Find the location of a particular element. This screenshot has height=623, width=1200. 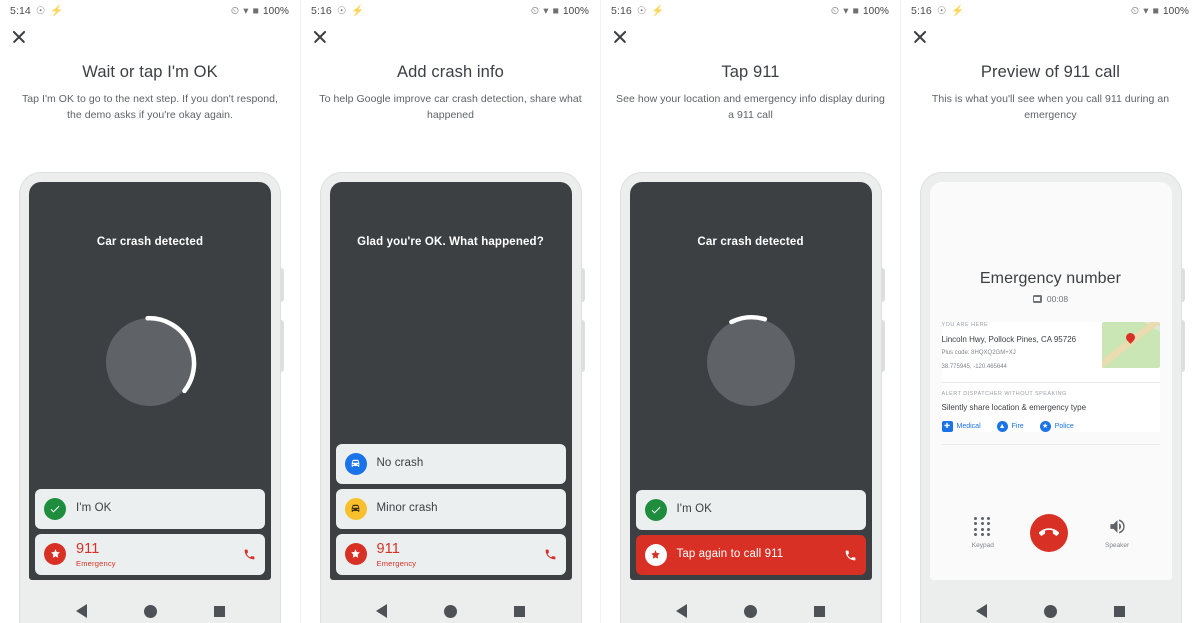

dnd-icon: ☉ is located at coordinates (40, 10).